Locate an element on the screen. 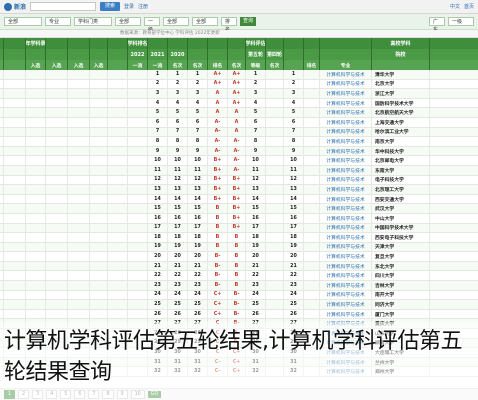 This screenshot has height=400, width=478. login-link: 登录 is located at coordinates (129, 6).